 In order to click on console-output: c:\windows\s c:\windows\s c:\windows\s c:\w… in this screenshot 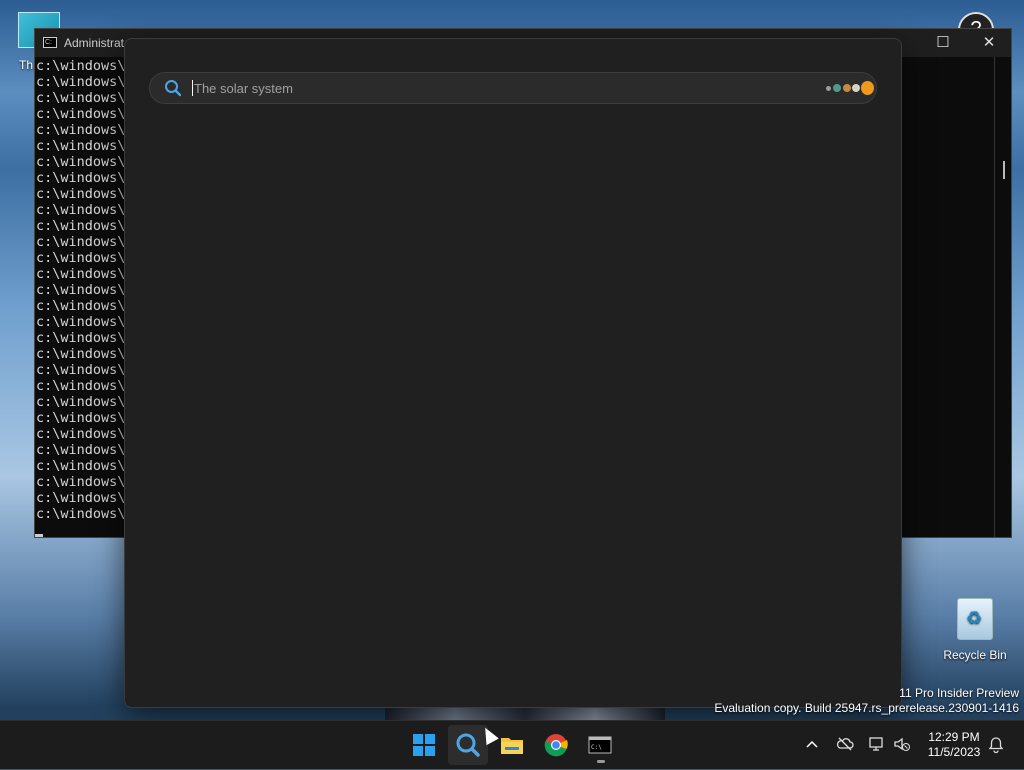, I will do `click(85, 290)`.